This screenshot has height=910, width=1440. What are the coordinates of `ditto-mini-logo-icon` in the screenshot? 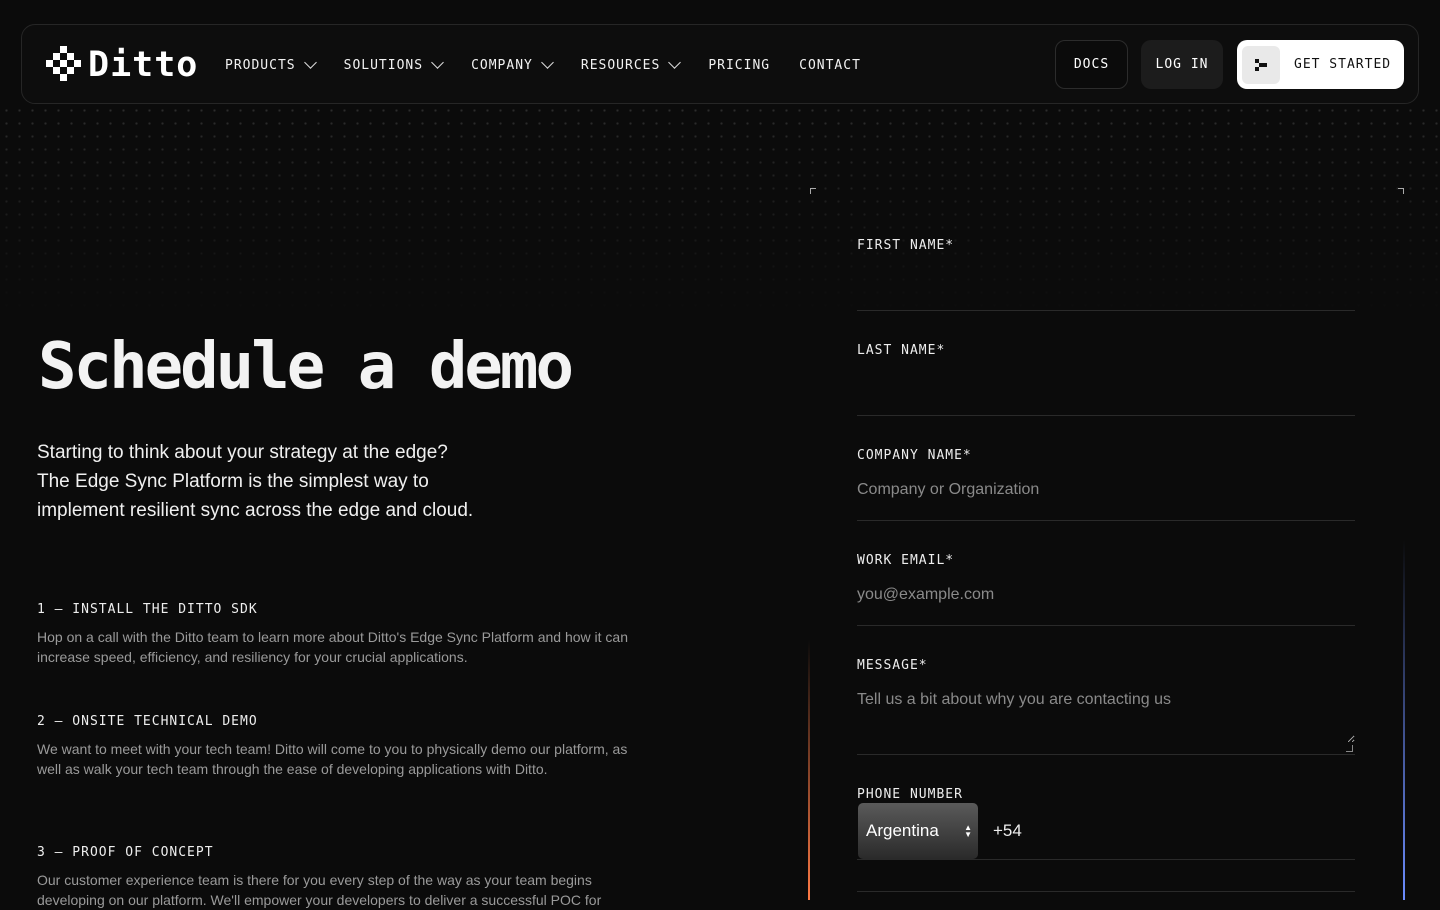 It's located at (1261, 64).